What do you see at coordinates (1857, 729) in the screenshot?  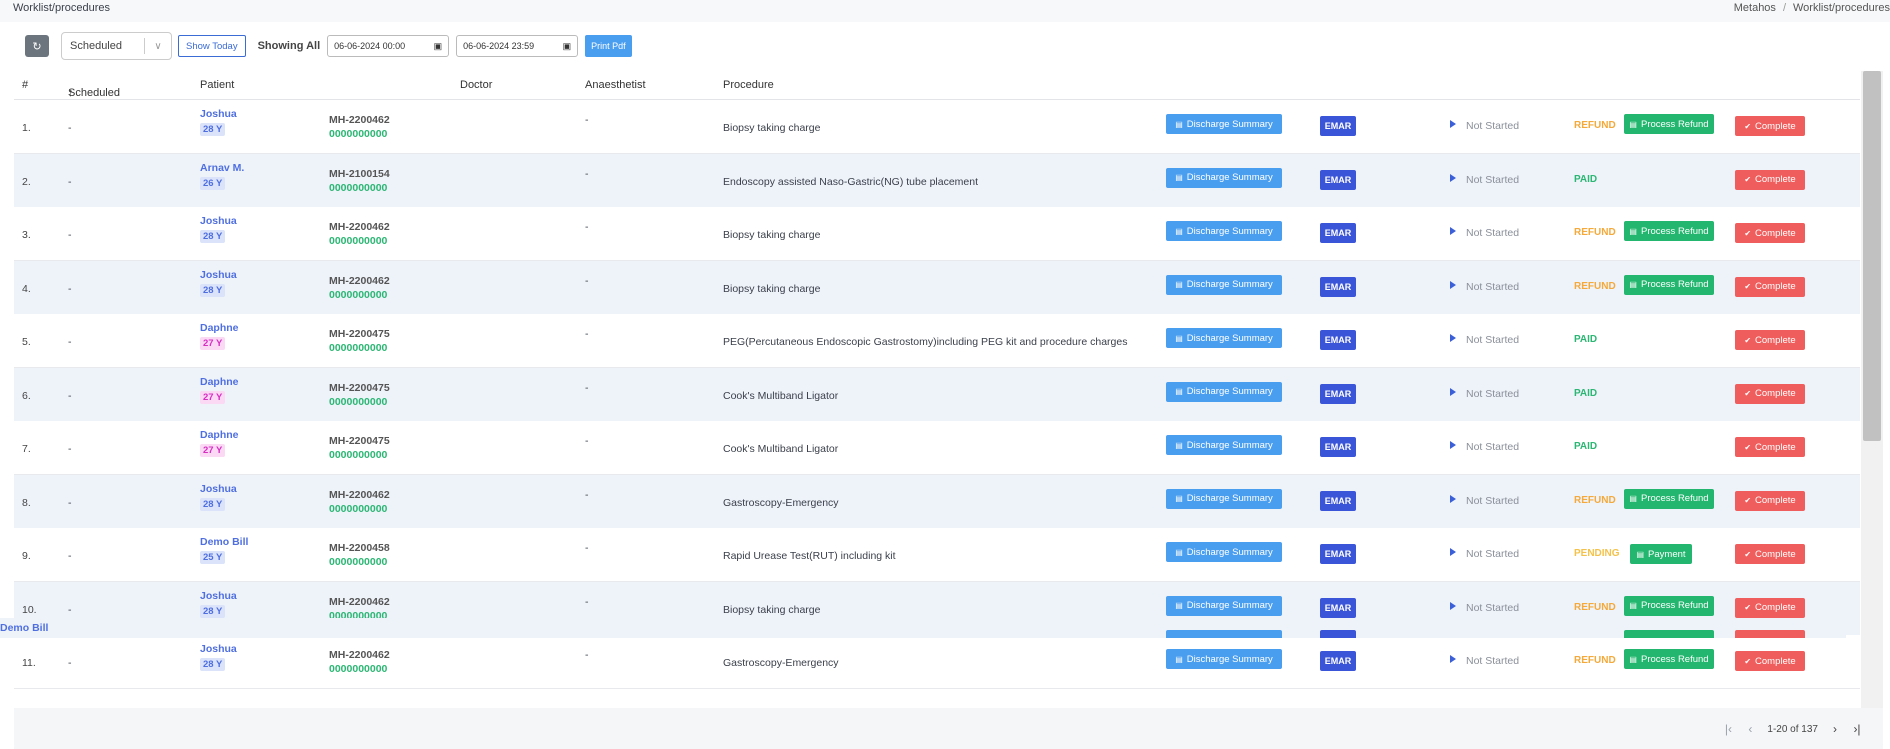 I see `last-page-icon: ›|` at bounding box center [1857, 729].